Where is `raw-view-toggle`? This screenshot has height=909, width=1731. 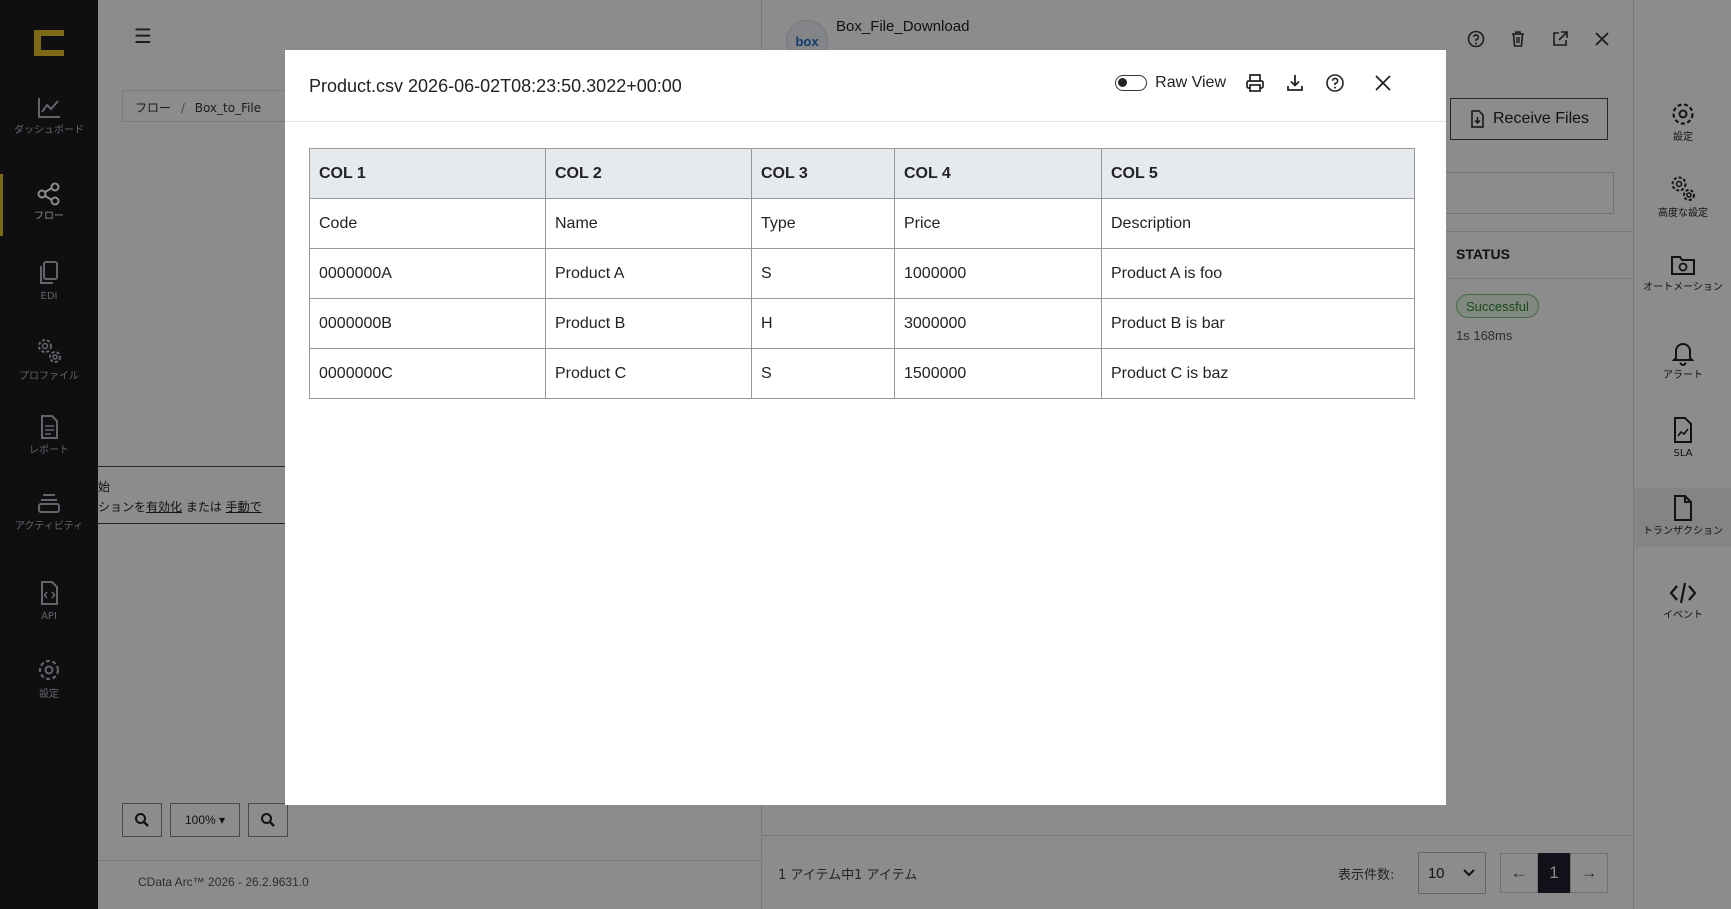 raw-view-toggle is located at coordinates (1131, 83).